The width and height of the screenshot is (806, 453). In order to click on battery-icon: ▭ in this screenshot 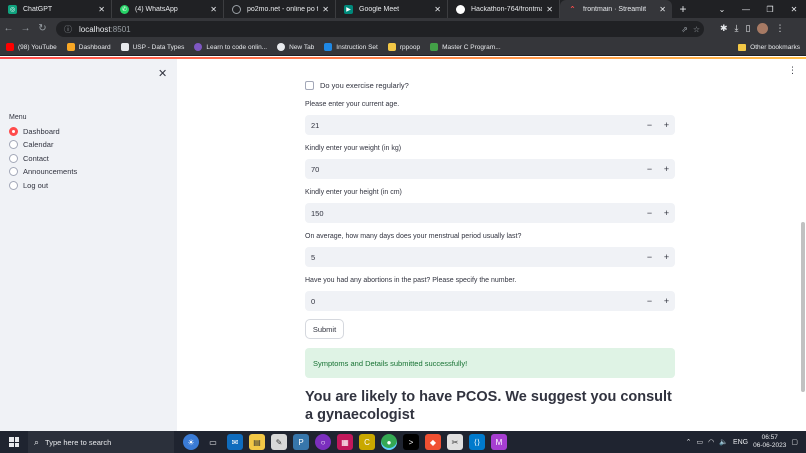, I will do `click(700, 442)`.